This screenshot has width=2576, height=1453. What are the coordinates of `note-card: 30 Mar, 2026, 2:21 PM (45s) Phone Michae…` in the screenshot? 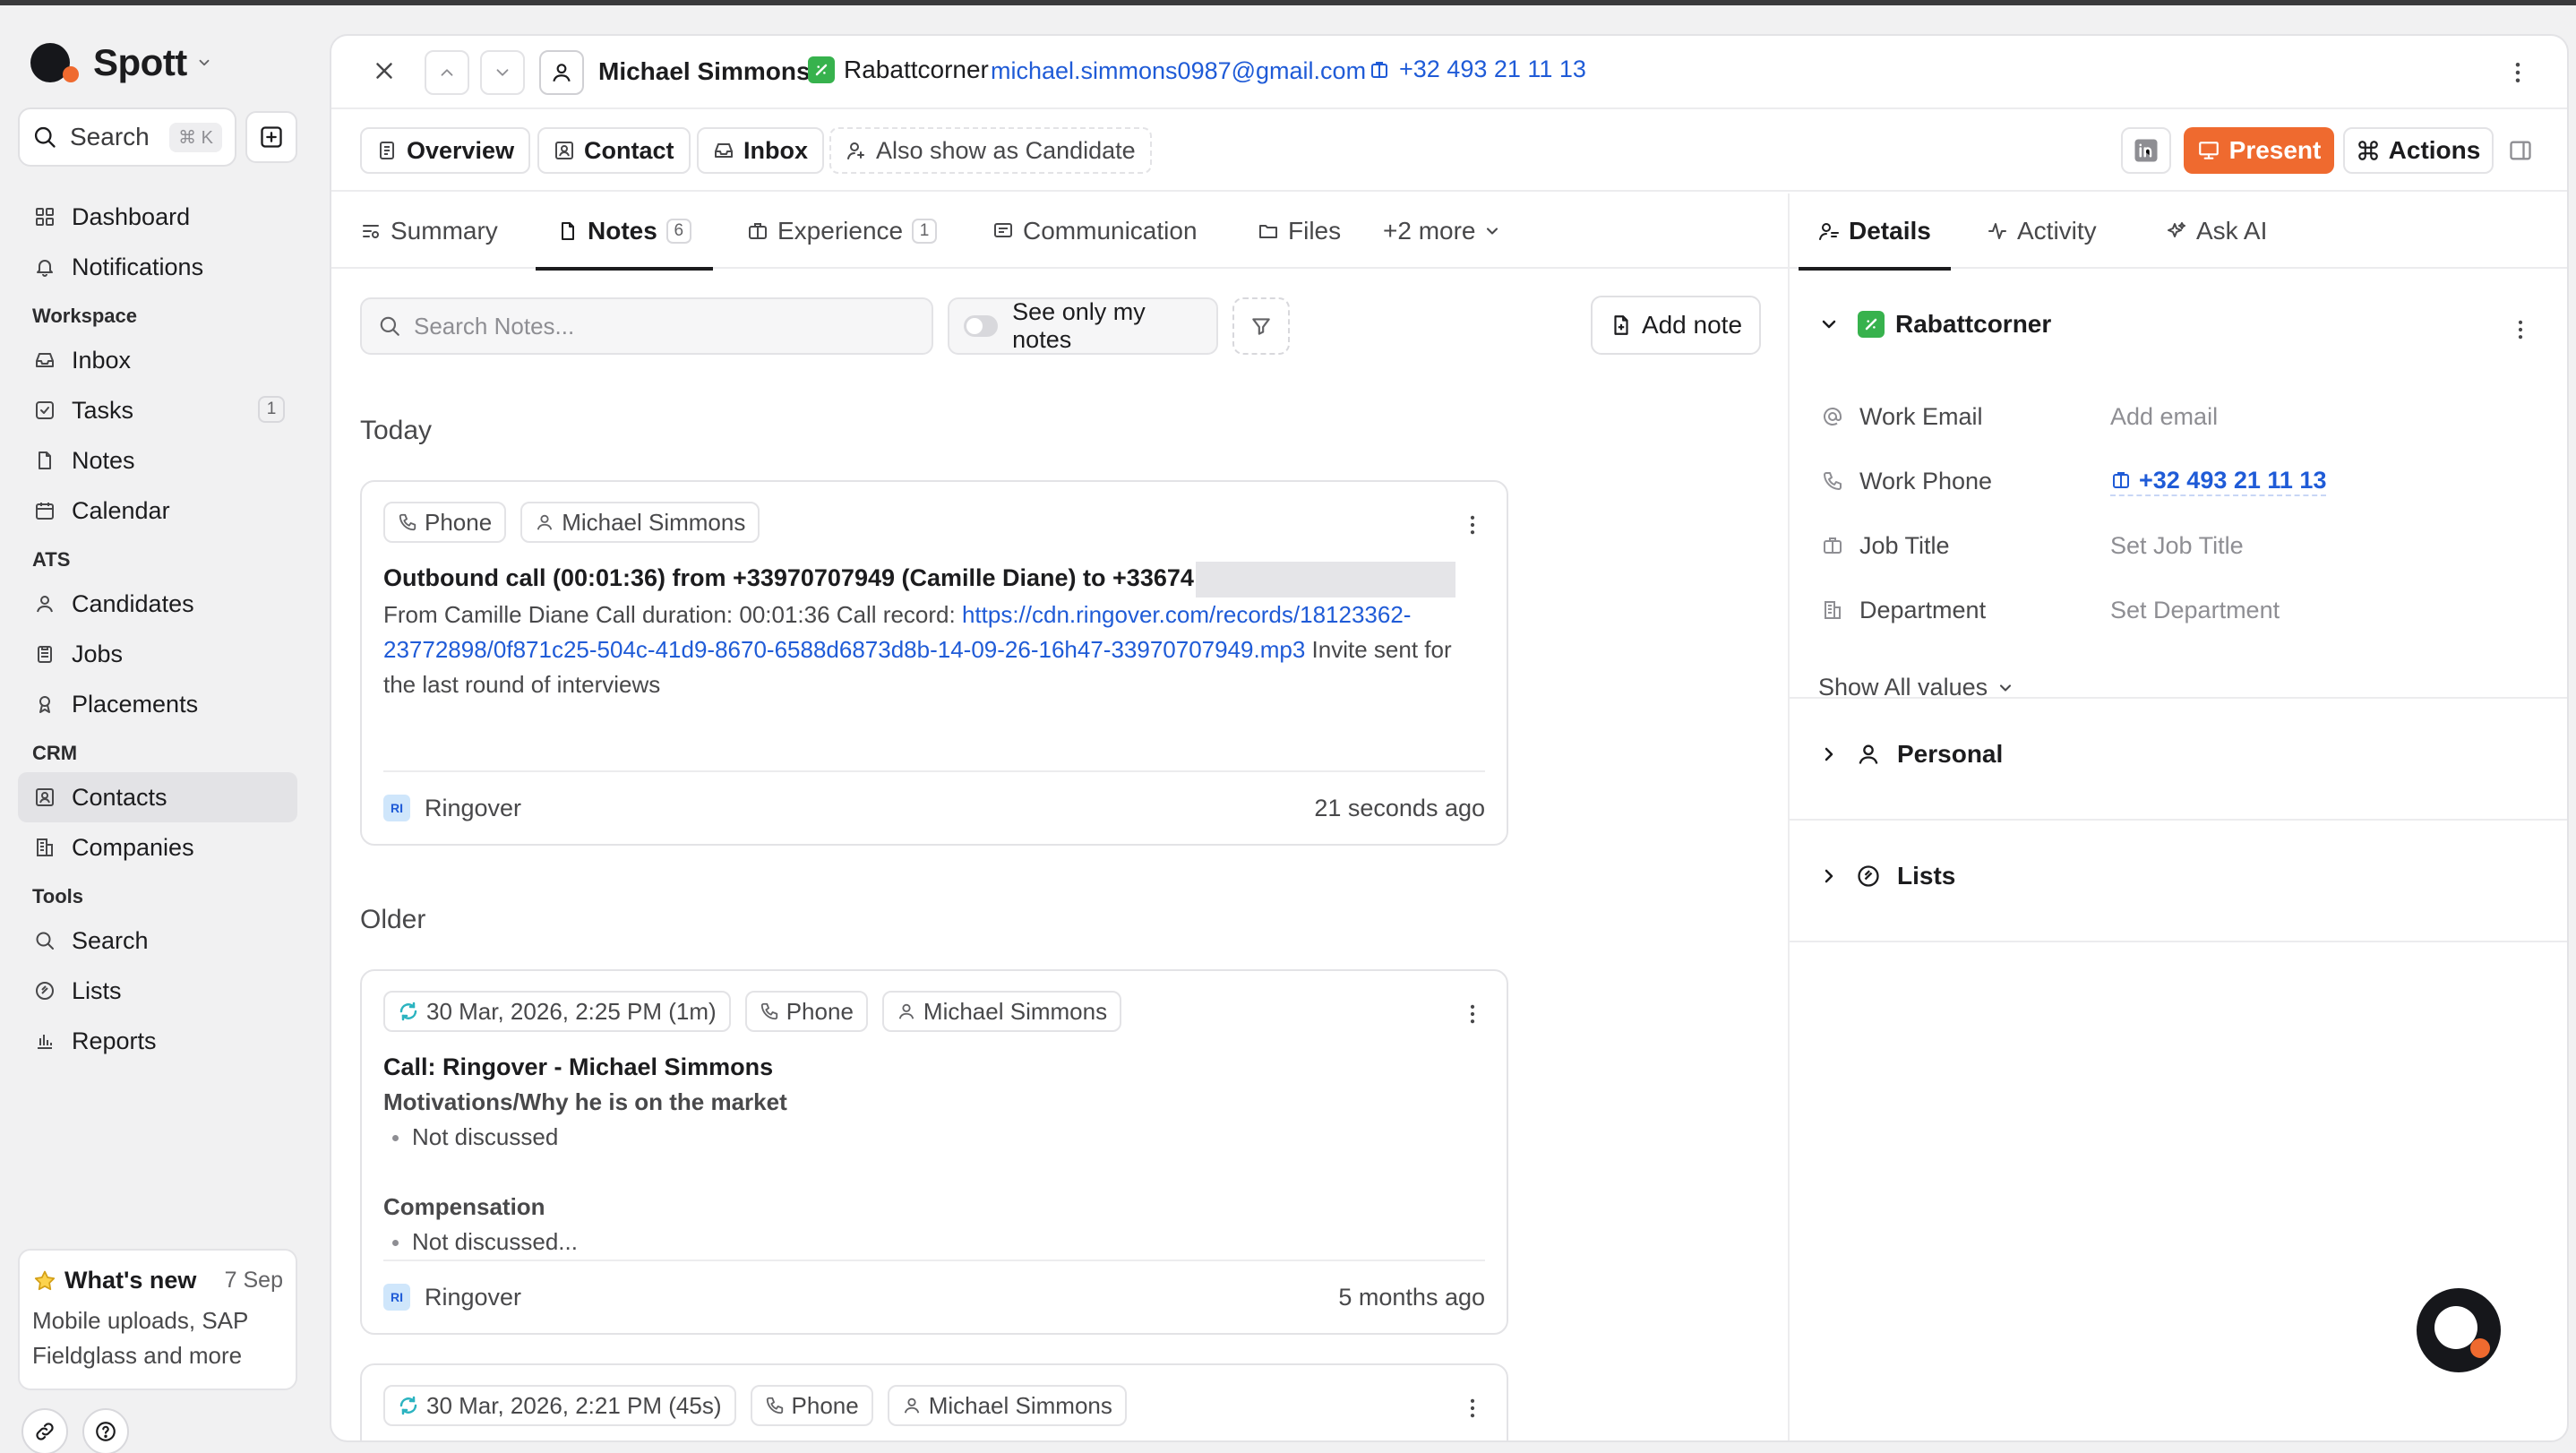 It's located at (934, 1402).